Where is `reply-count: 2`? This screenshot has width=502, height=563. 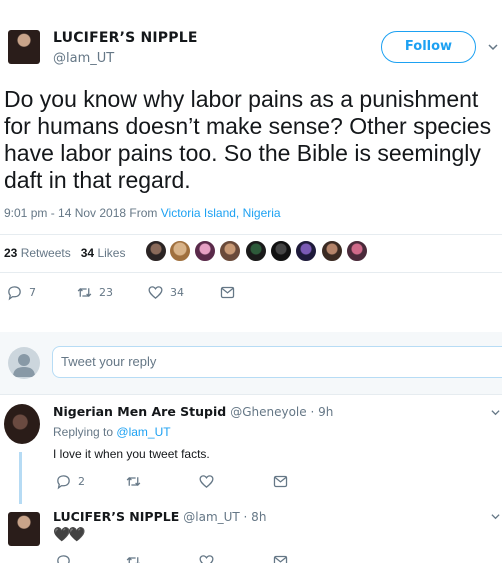
reply-count: 2 is located at coordinates (81, 481).